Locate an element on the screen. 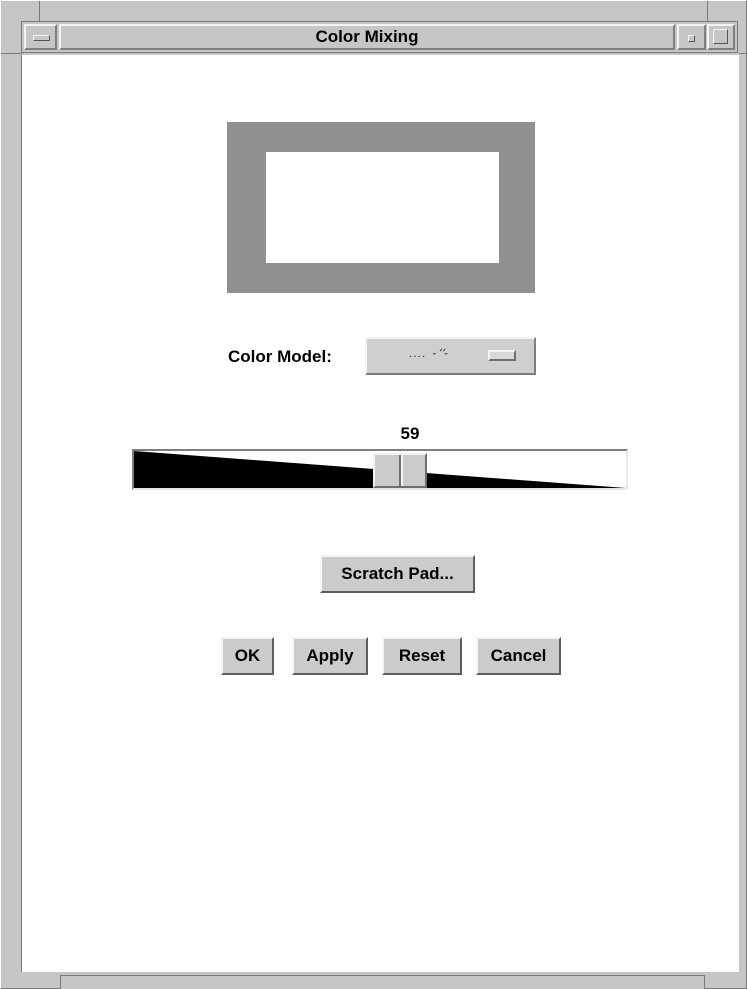  slider-thumb is located at coordinates (400, 470).